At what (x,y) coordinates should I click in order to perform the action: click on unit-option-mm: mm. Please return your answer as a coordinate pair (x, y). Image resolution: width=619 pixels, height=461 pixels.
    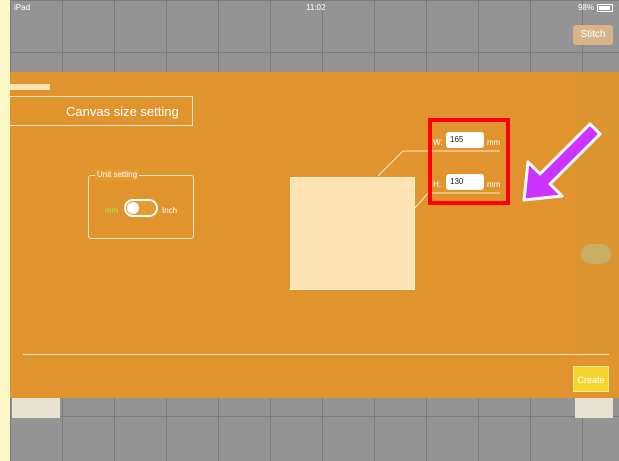
    Looking at the image, I should click on (112, 210).